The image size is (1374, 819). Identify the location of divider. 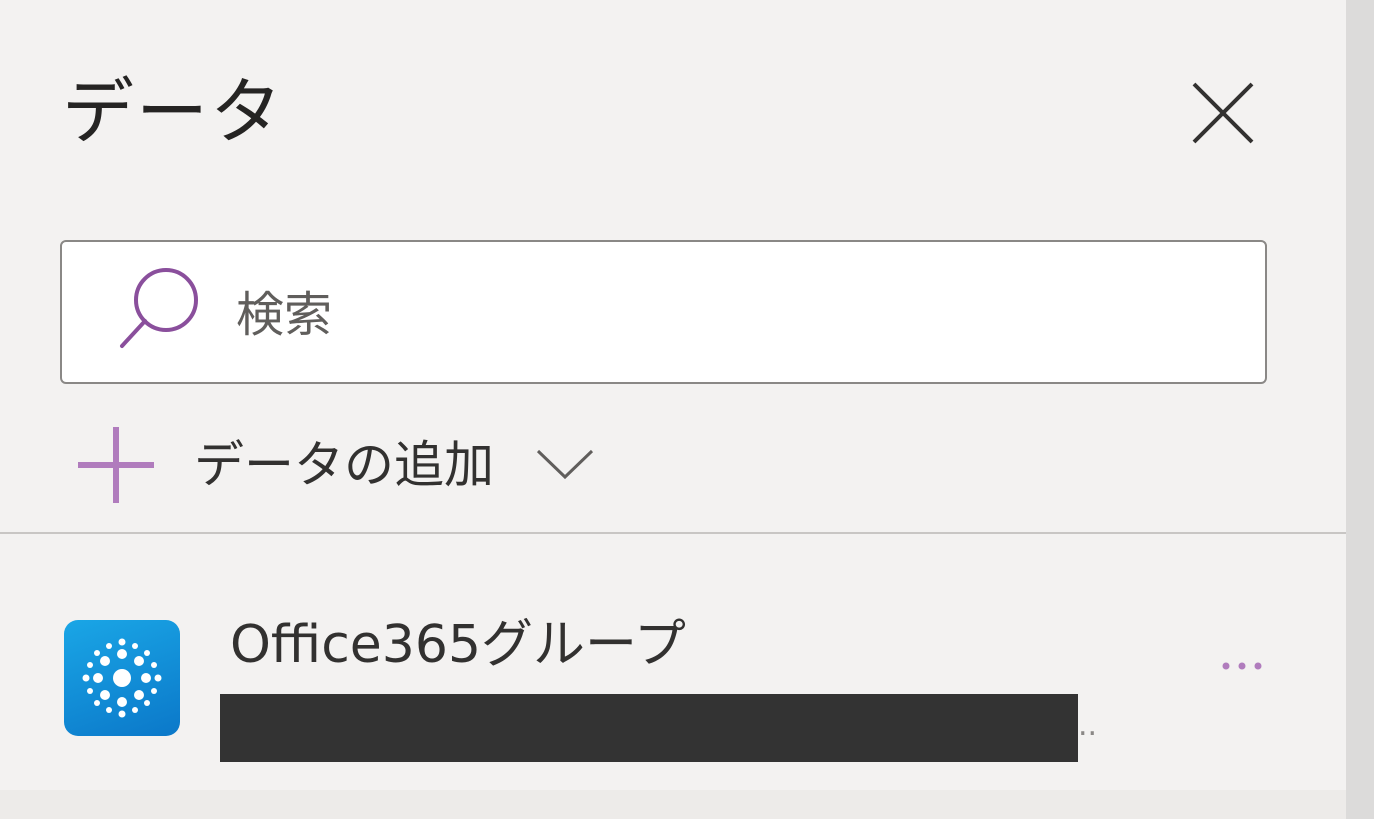
(673, 533).